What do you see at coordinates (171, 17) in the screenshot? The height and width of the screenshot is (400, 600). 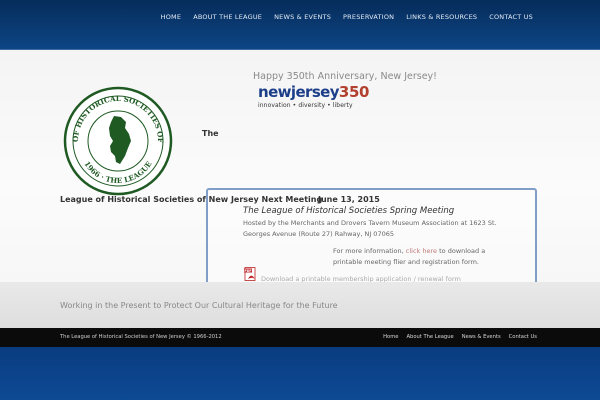 I see `nav-home: HOME` at bounding box center [171, 17].